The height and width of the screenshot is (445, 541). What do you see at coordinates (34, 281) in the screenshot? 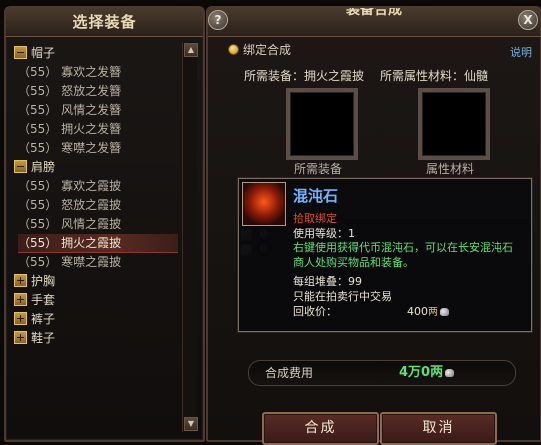
I see `category-chest: 护胸` at bounding box center [34, 281].